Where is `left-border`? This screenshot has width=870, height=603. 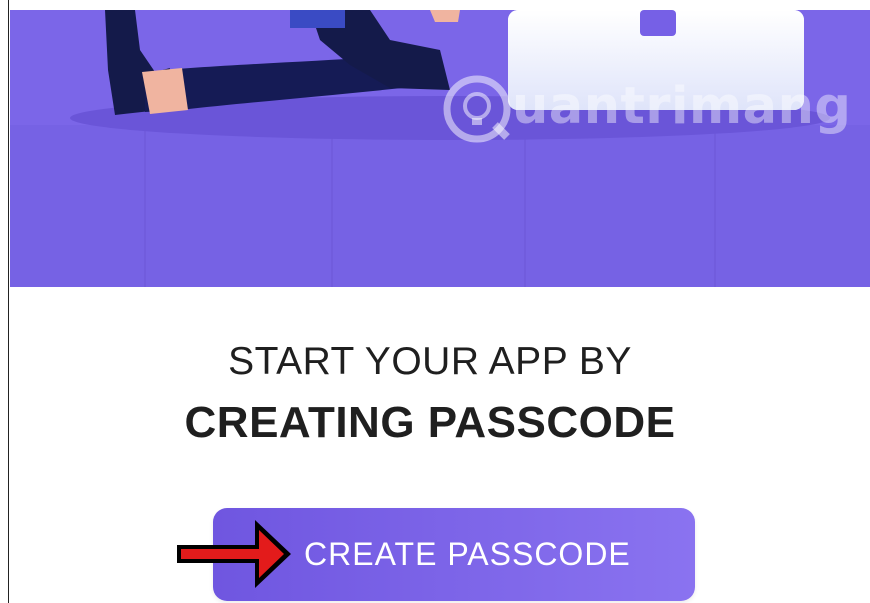
left-border is located at coordinates (4, 301).